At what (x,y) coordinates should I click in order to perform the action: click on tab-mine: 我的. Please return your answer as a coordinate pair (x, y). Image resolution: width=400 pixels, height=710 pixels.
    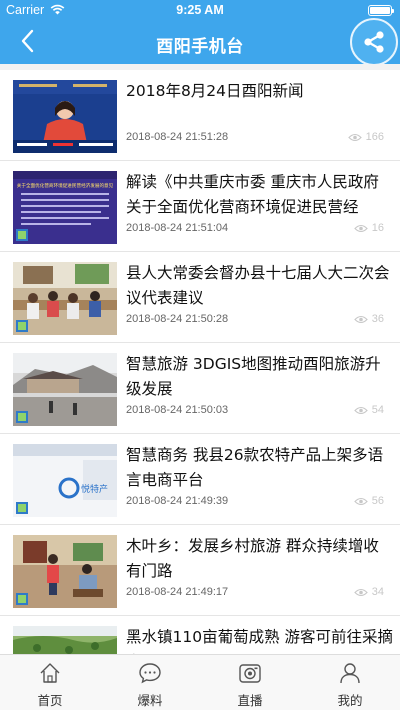
    Looking at the image, I should click on (350, 682).